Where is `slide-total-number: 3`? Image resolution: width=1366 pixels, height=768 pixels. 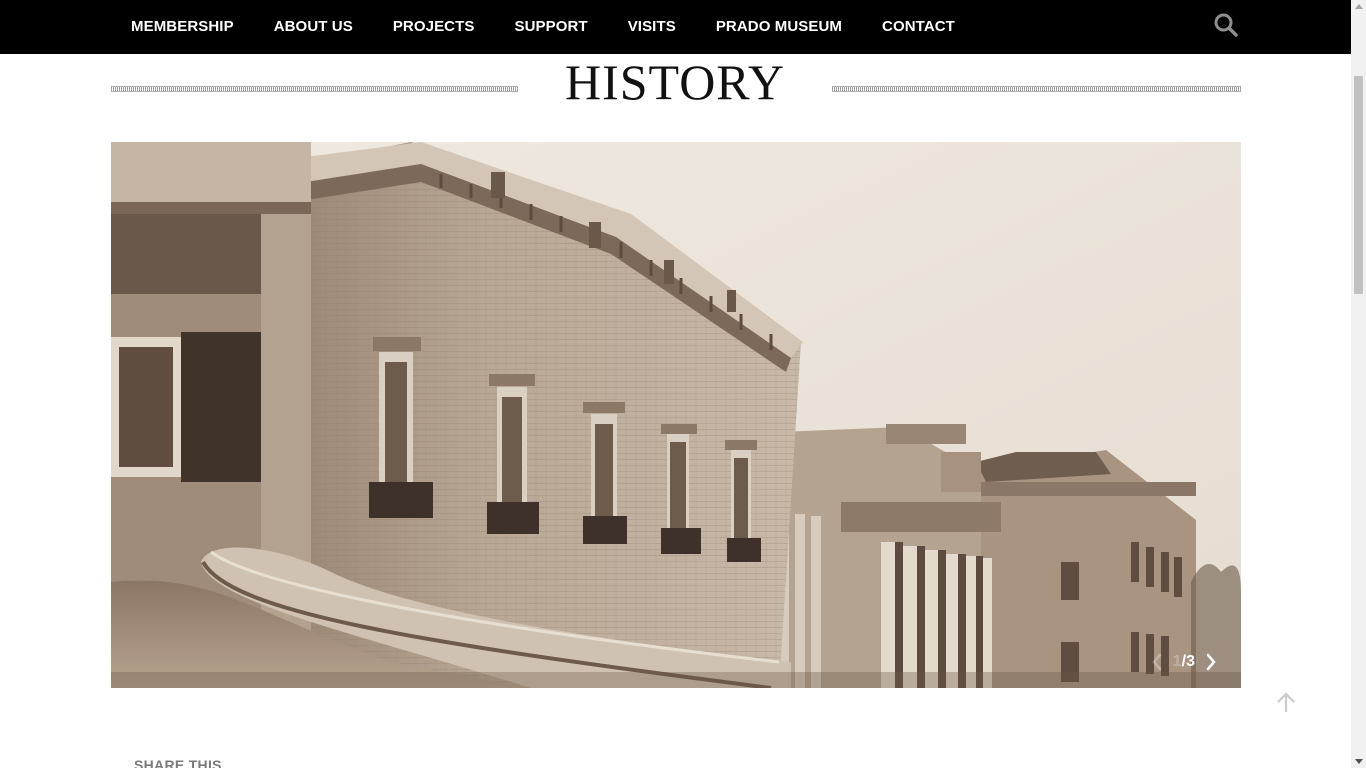 slide-total-number: 3 is located at coordinates (1190, 661).